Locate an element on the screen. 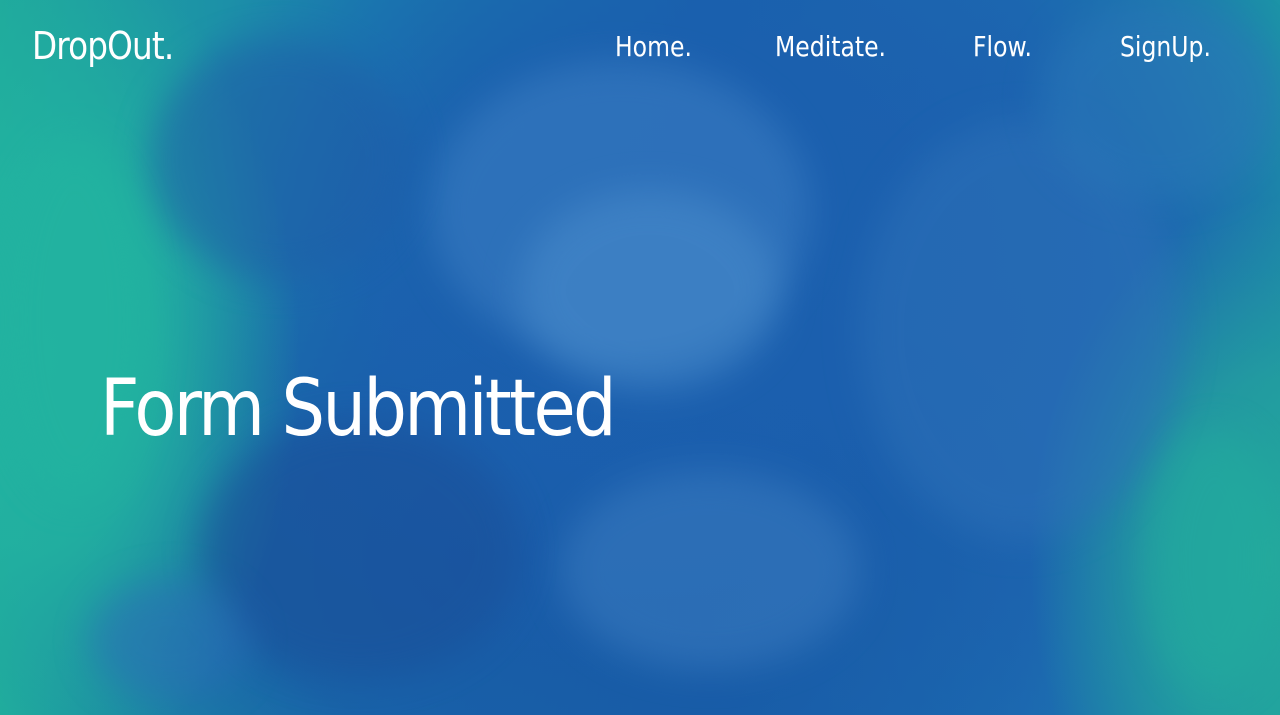 The height and width of the screenshot is (715, 1280). main-nav: Home. Meditate. Flow. SignUp. is located at coordinates (640, 52).